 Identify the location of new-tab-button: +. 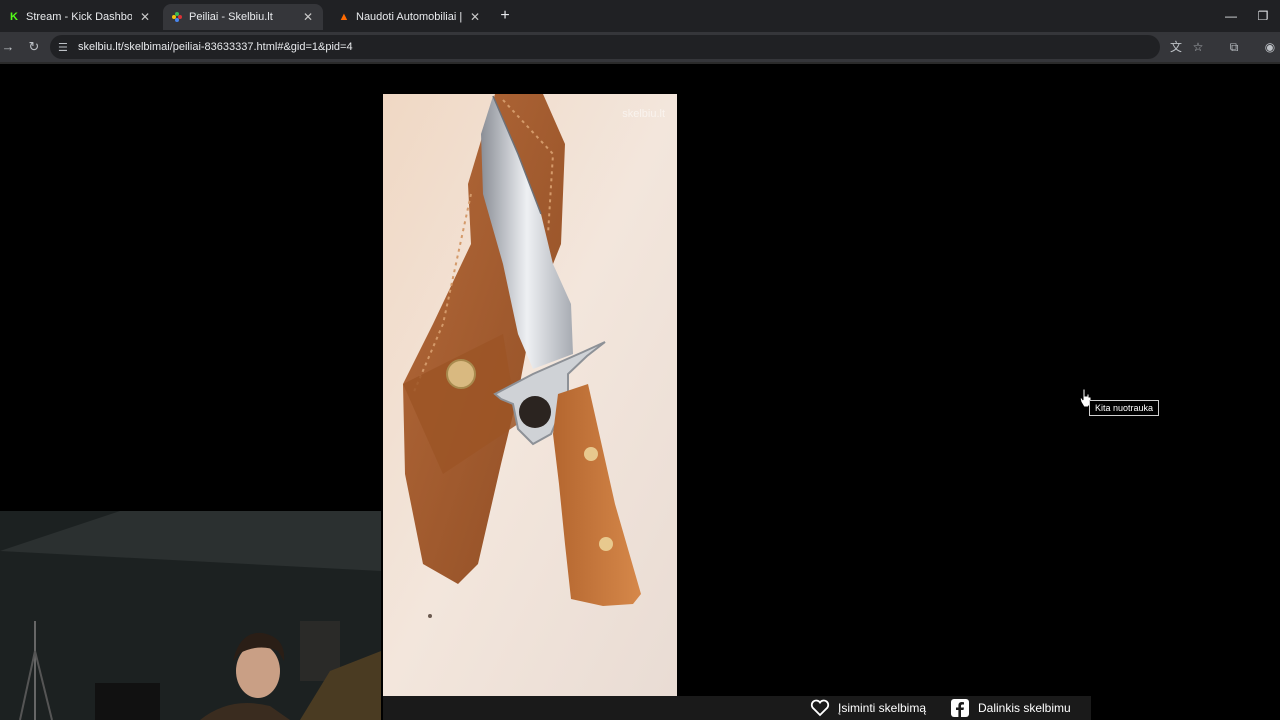
(505, 16).